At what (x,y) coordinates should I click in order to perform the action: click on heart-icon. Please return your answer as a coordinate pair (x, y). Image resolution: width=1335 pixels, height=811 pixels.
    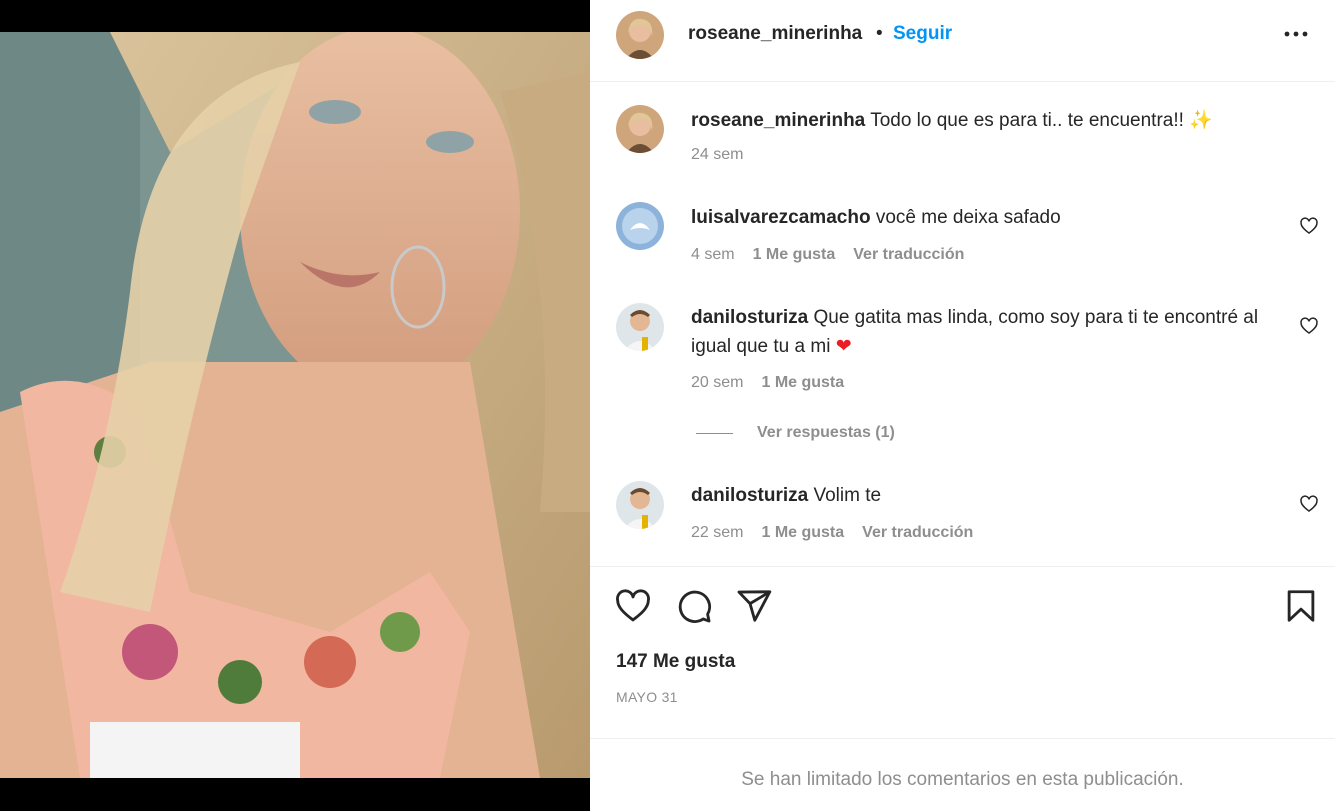
    Looking at the image, I should click on (633, 606).